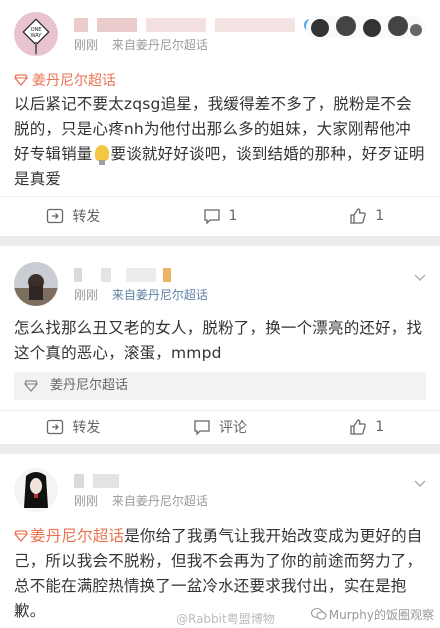 The height and width of the screenshot is (628, 440). I want to click on post-text-content: 怎么找那么丑又老的女人，脱粉了，换一个漂亮的还好，找这个真的恶心，滚蛋，mmpd, so click(218, 340).